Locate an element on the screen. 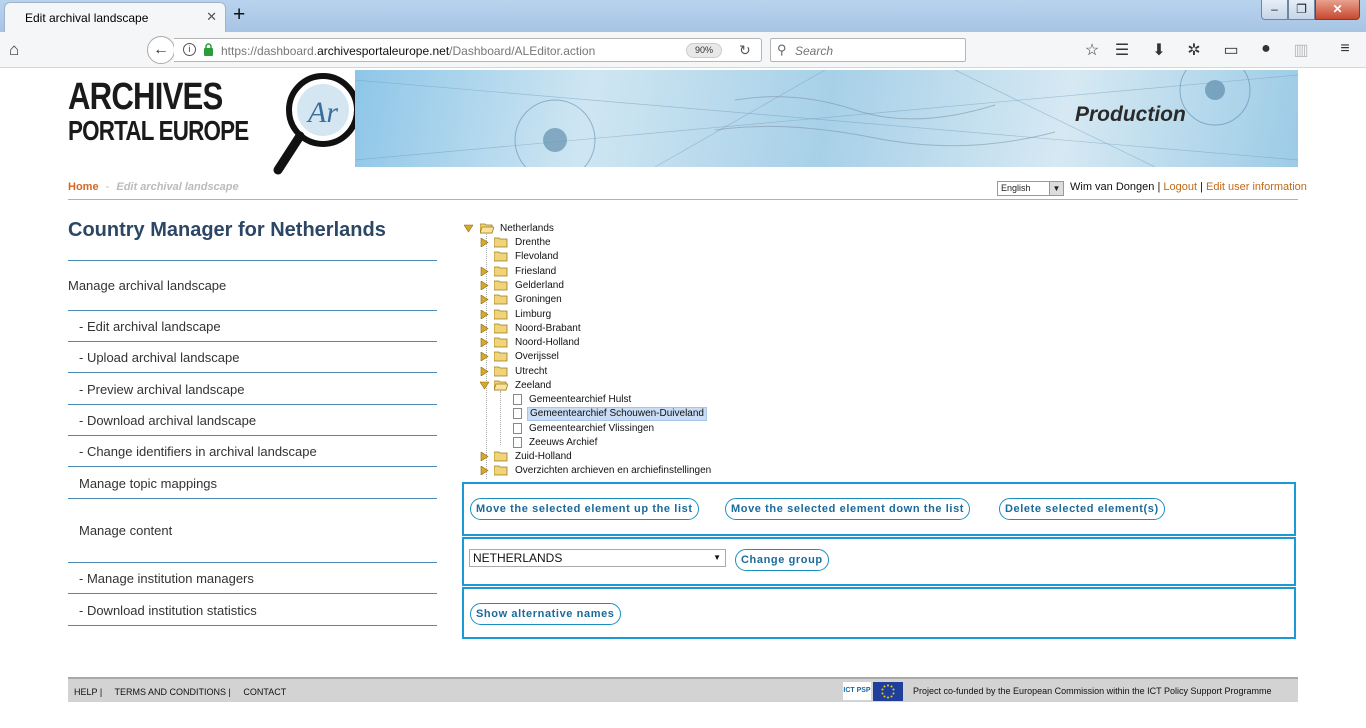  reader-view-icon: ▥ is located at coordinates (1301, 50).